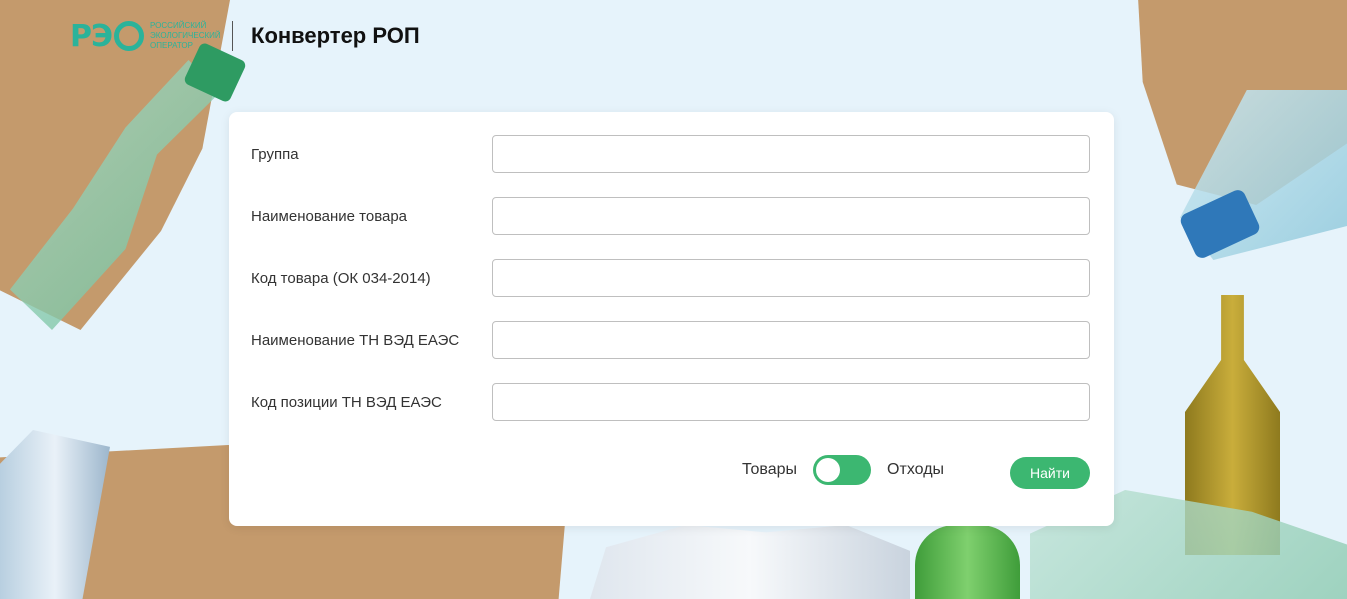 This screenshot has width=1347, height=599. Describe the element at coordinates (769, 470) in the screenshot. I see `toggle-label-goods: Товары` at that location.